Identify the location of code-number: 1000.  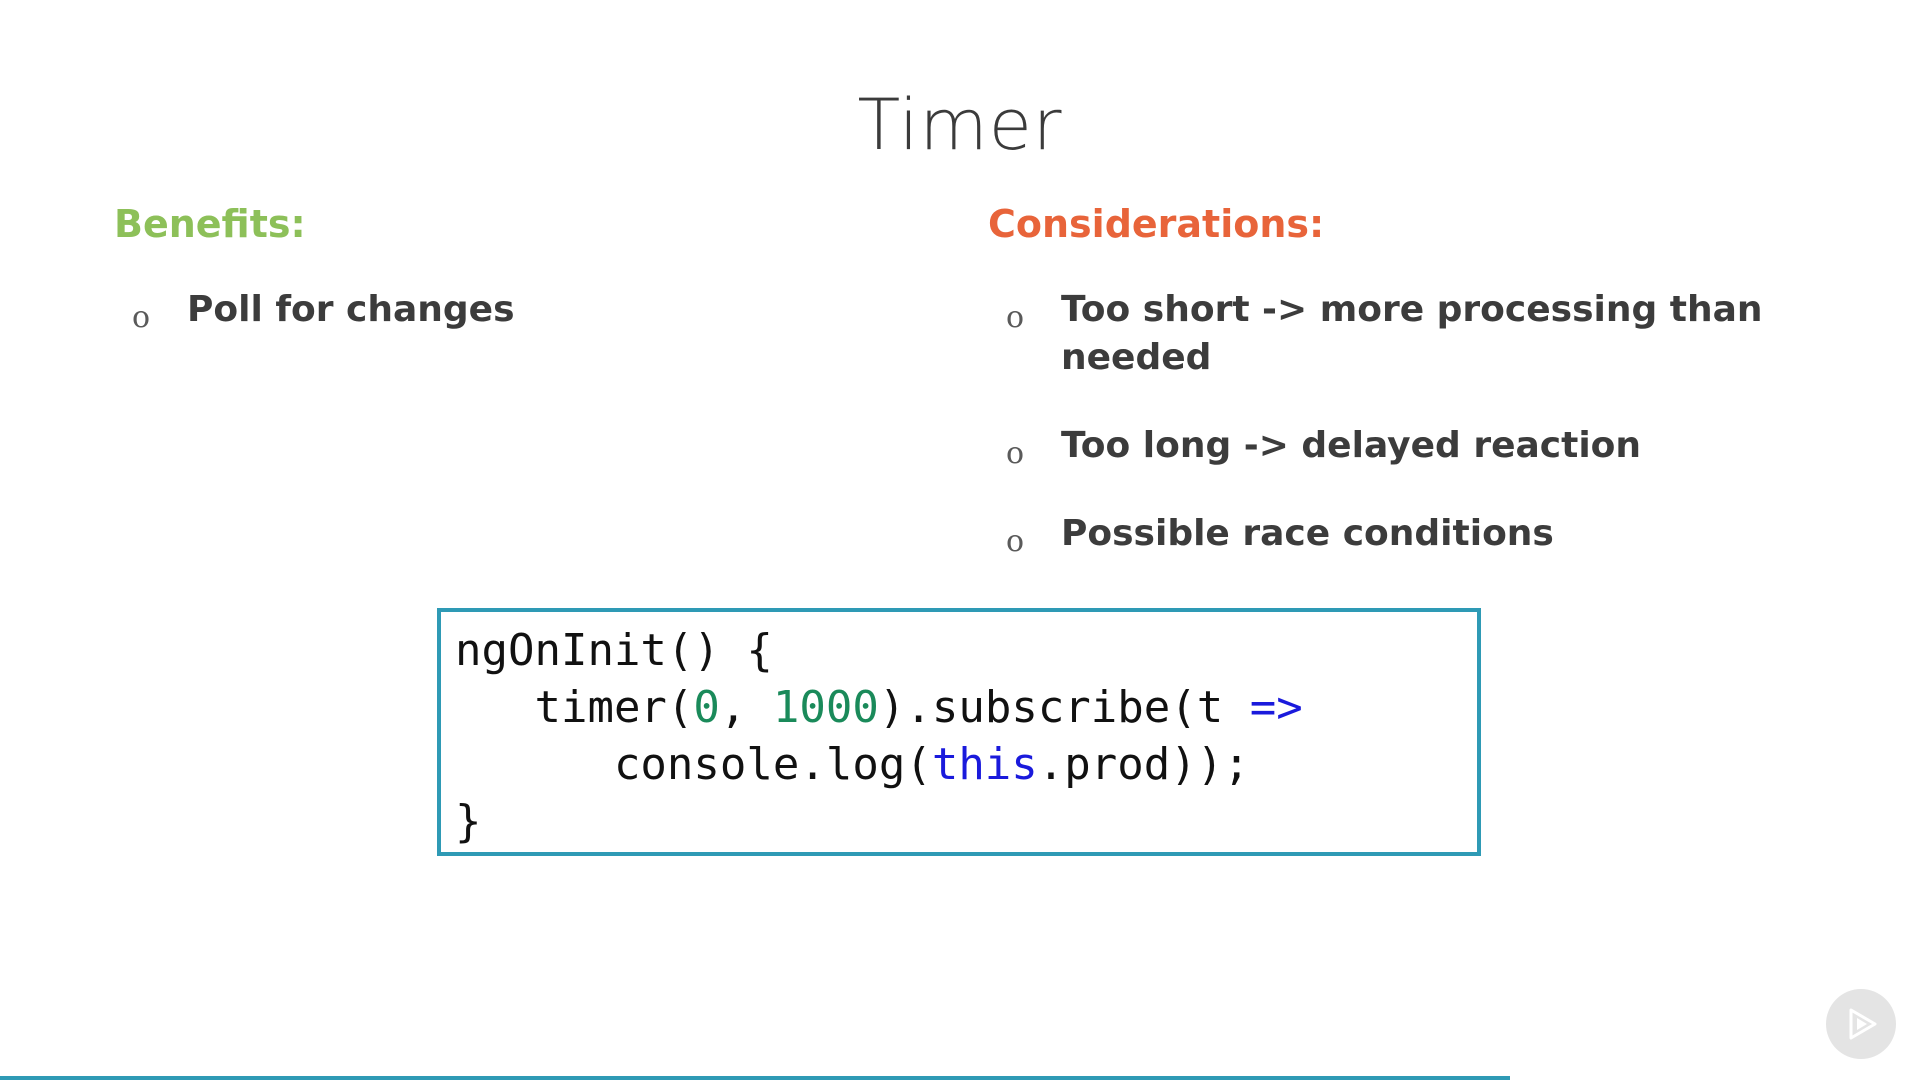
(825, 707).